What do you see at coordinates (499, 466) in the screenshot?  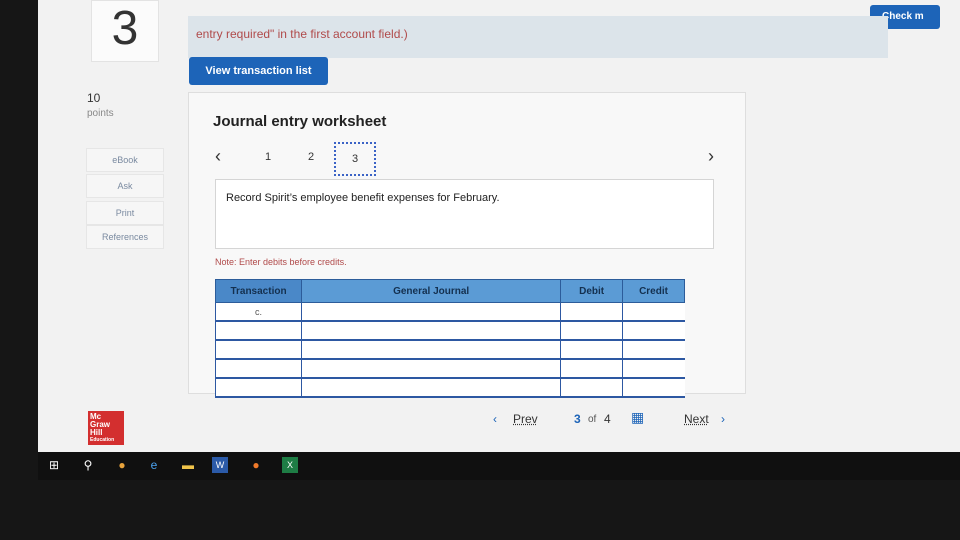 I see `taskbar: ⊞ ⚲ ● e ▬ W ● X` at bounding box center [499, 466].